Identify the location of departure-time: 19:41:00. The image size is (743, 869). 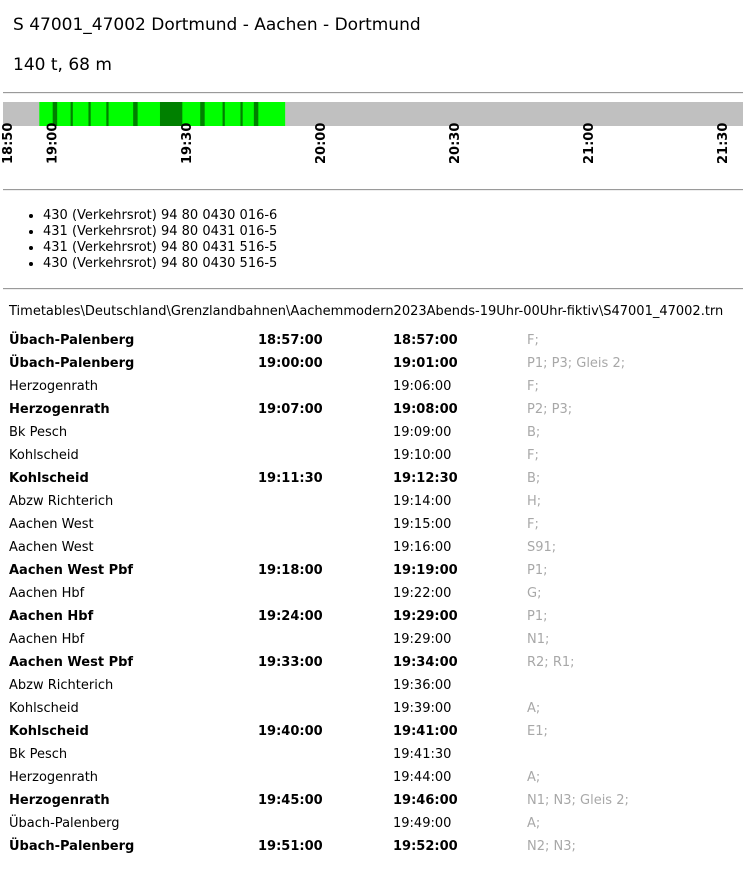
(425, 731).